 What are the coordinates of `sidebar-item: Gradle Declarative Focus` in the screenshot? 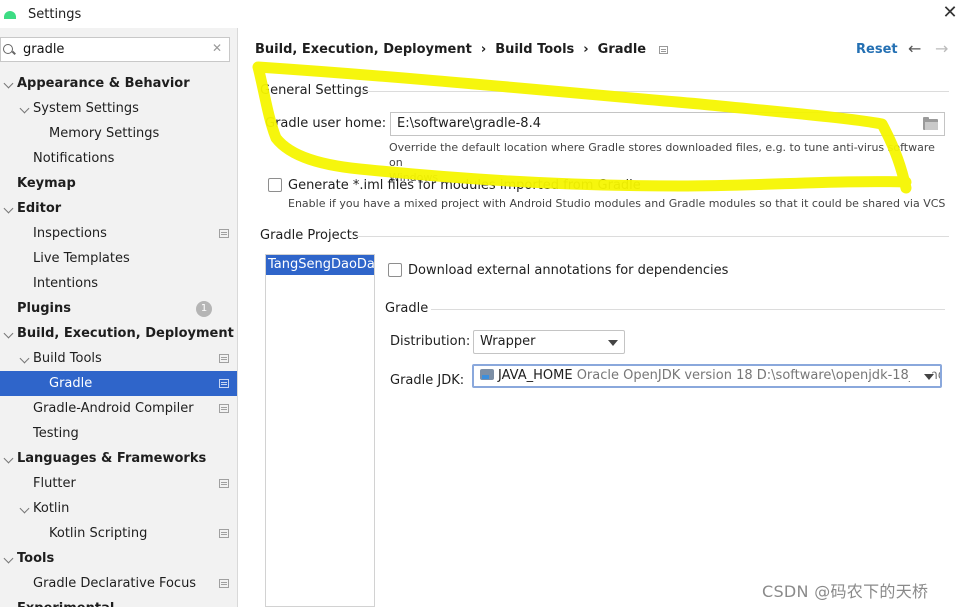 It's located at (118, 583).